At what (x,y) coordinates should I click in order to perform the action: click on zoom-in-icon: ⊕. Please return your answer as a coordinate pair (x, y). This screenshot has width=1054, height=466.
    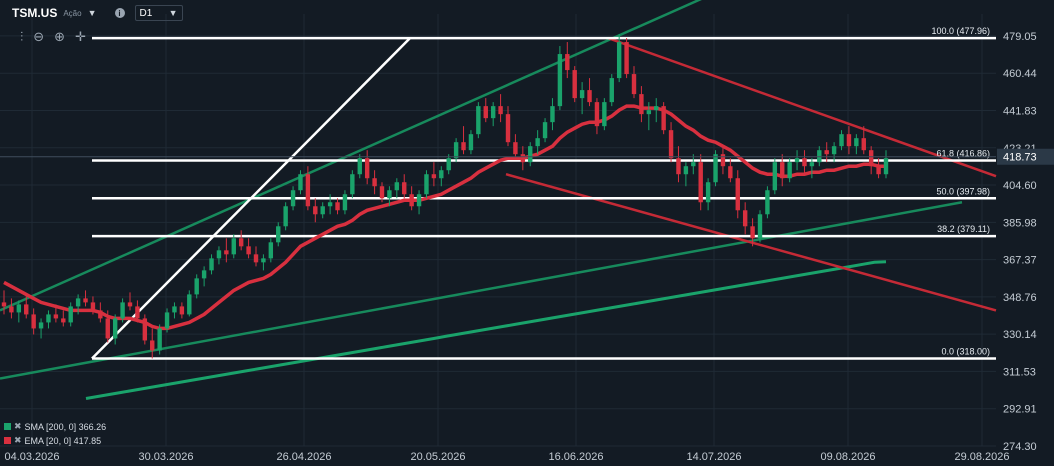
    Looking at the image, I should click on (59, 37).